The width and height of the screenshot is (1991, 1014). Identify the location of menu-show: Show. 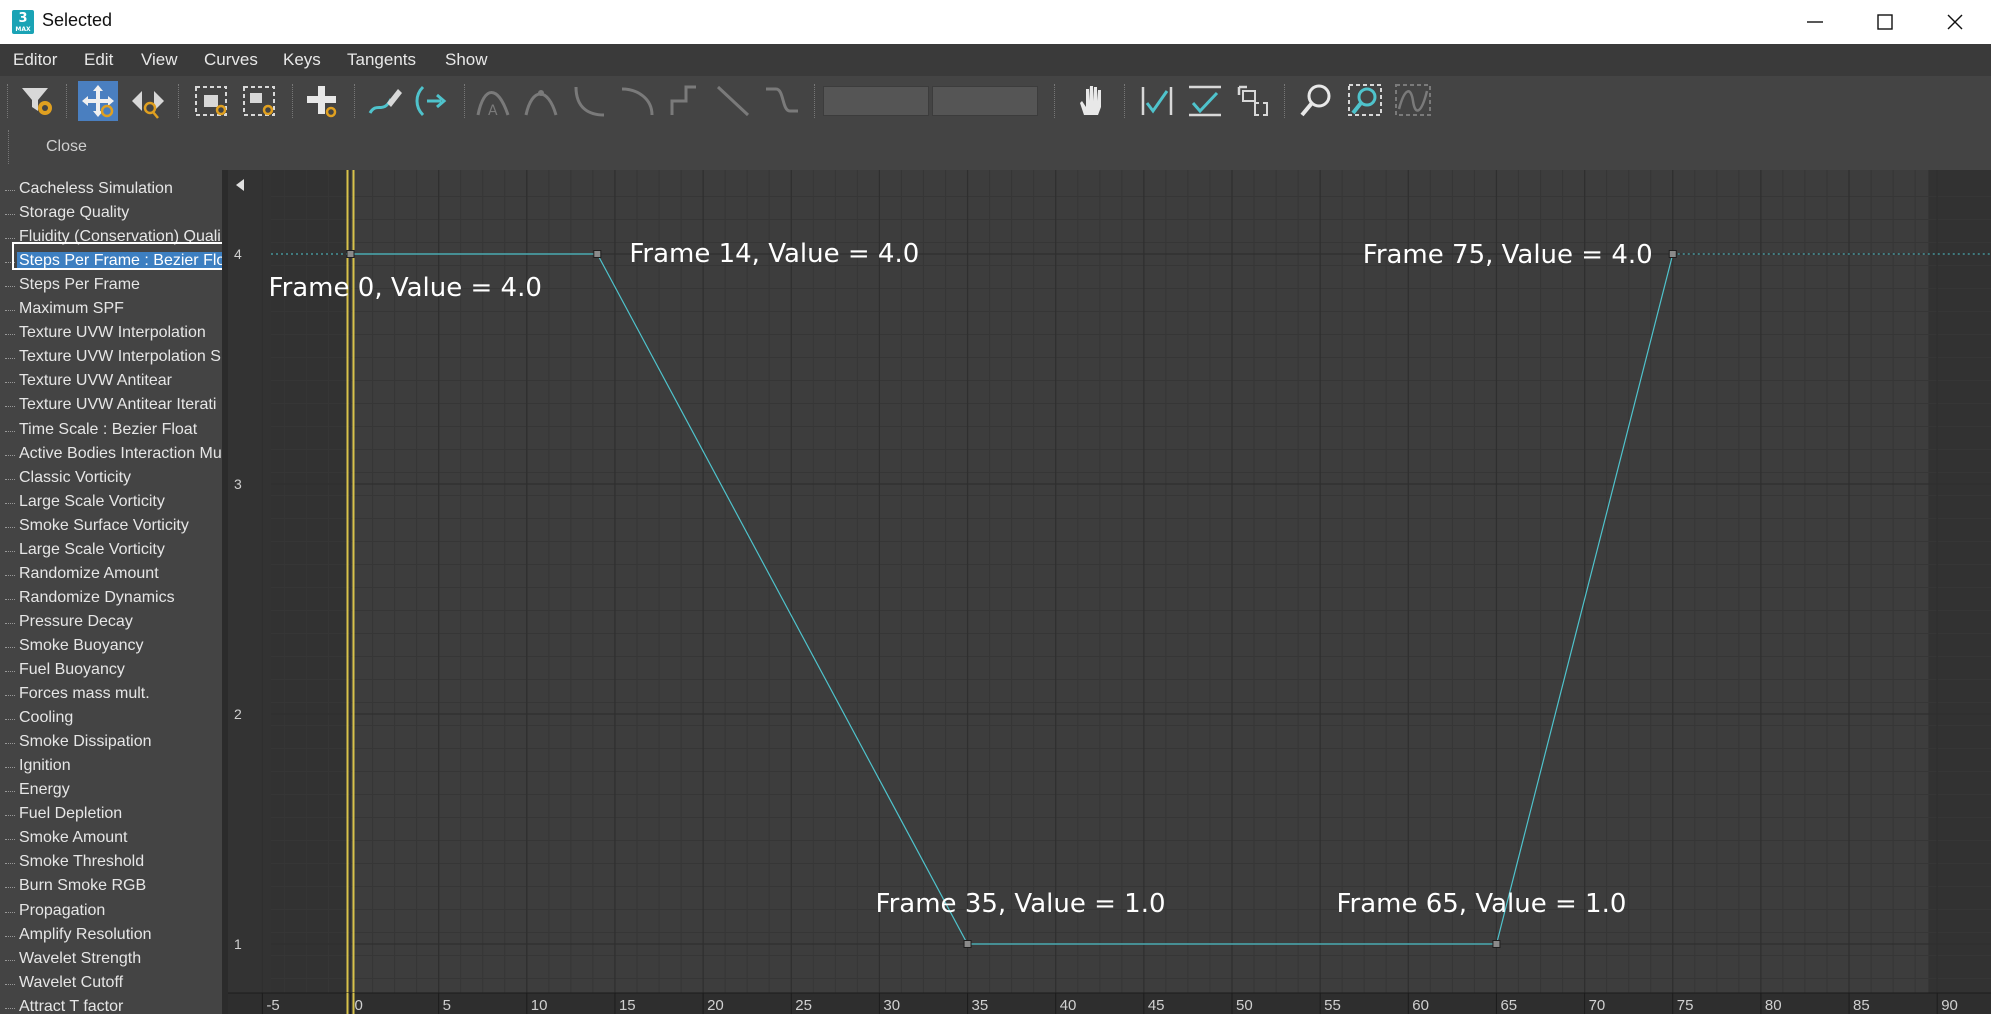
(466, 60).